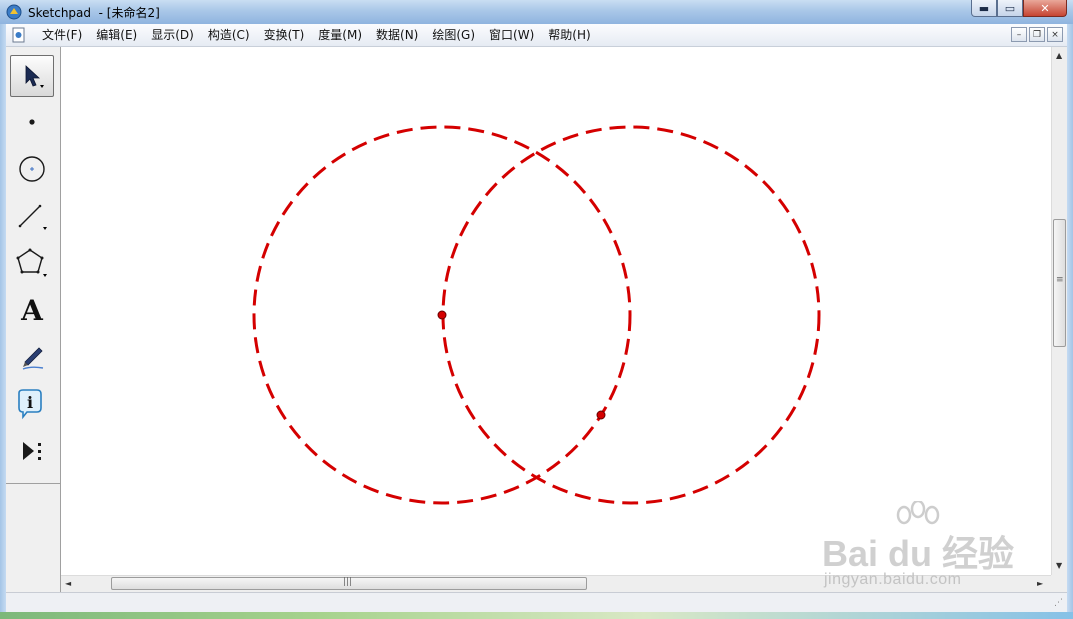  What do you see at coordinates (1060, 280) in the screenshot?
I see `vertical-grip-icon: ≡` at bounding box center [1060, 280].